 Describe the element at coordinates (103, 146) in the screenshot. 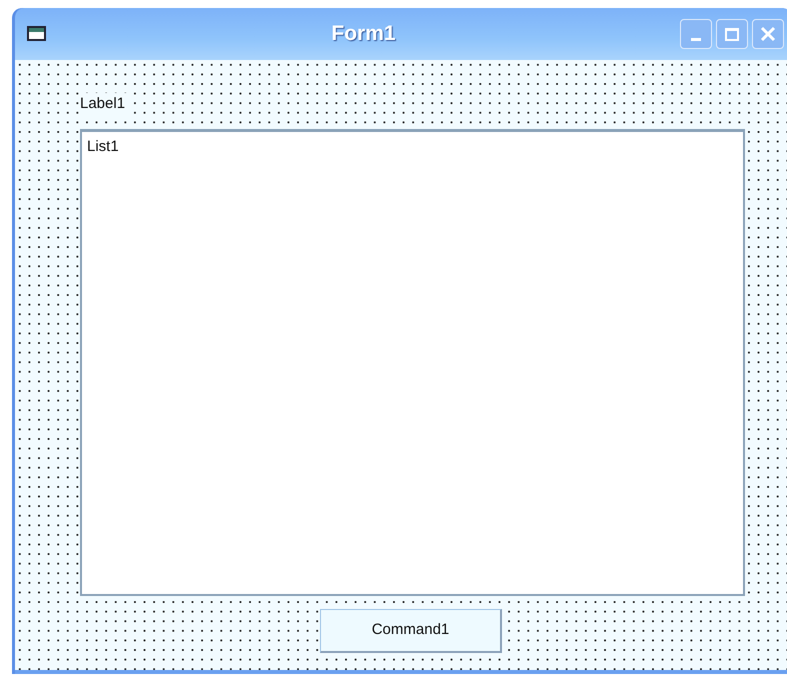

I see `list-text: List1` at that location.